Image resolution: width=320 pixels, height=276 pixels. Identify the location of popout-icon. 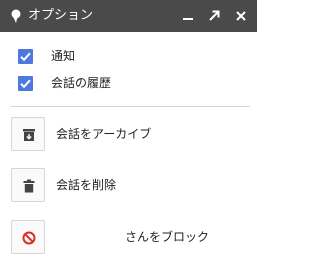
(214, 15).